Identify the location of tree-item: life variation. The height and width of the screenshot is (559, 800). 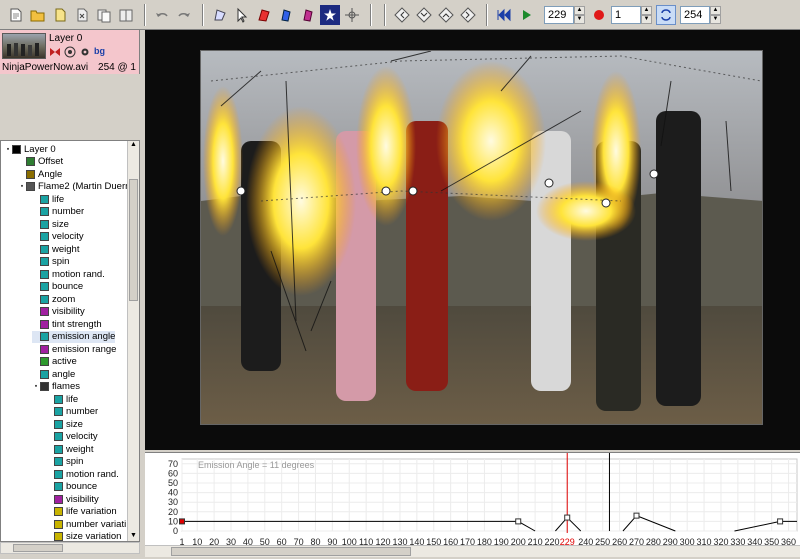
(81, 512).